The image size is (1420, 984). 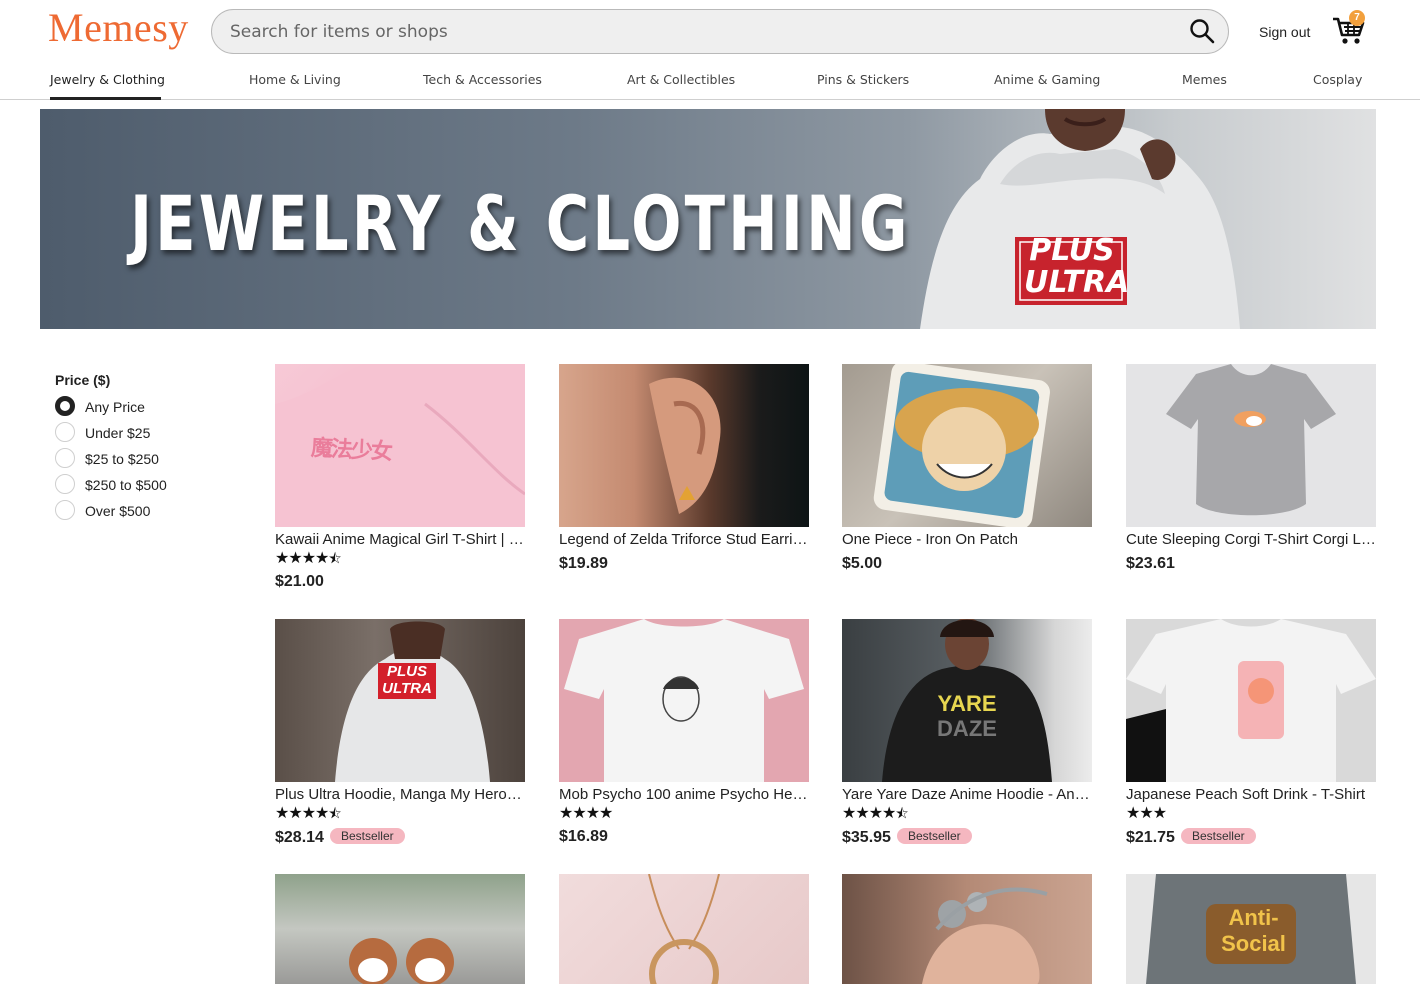 I want to click on product-image-text: YARE, so click(x=967, y=703).